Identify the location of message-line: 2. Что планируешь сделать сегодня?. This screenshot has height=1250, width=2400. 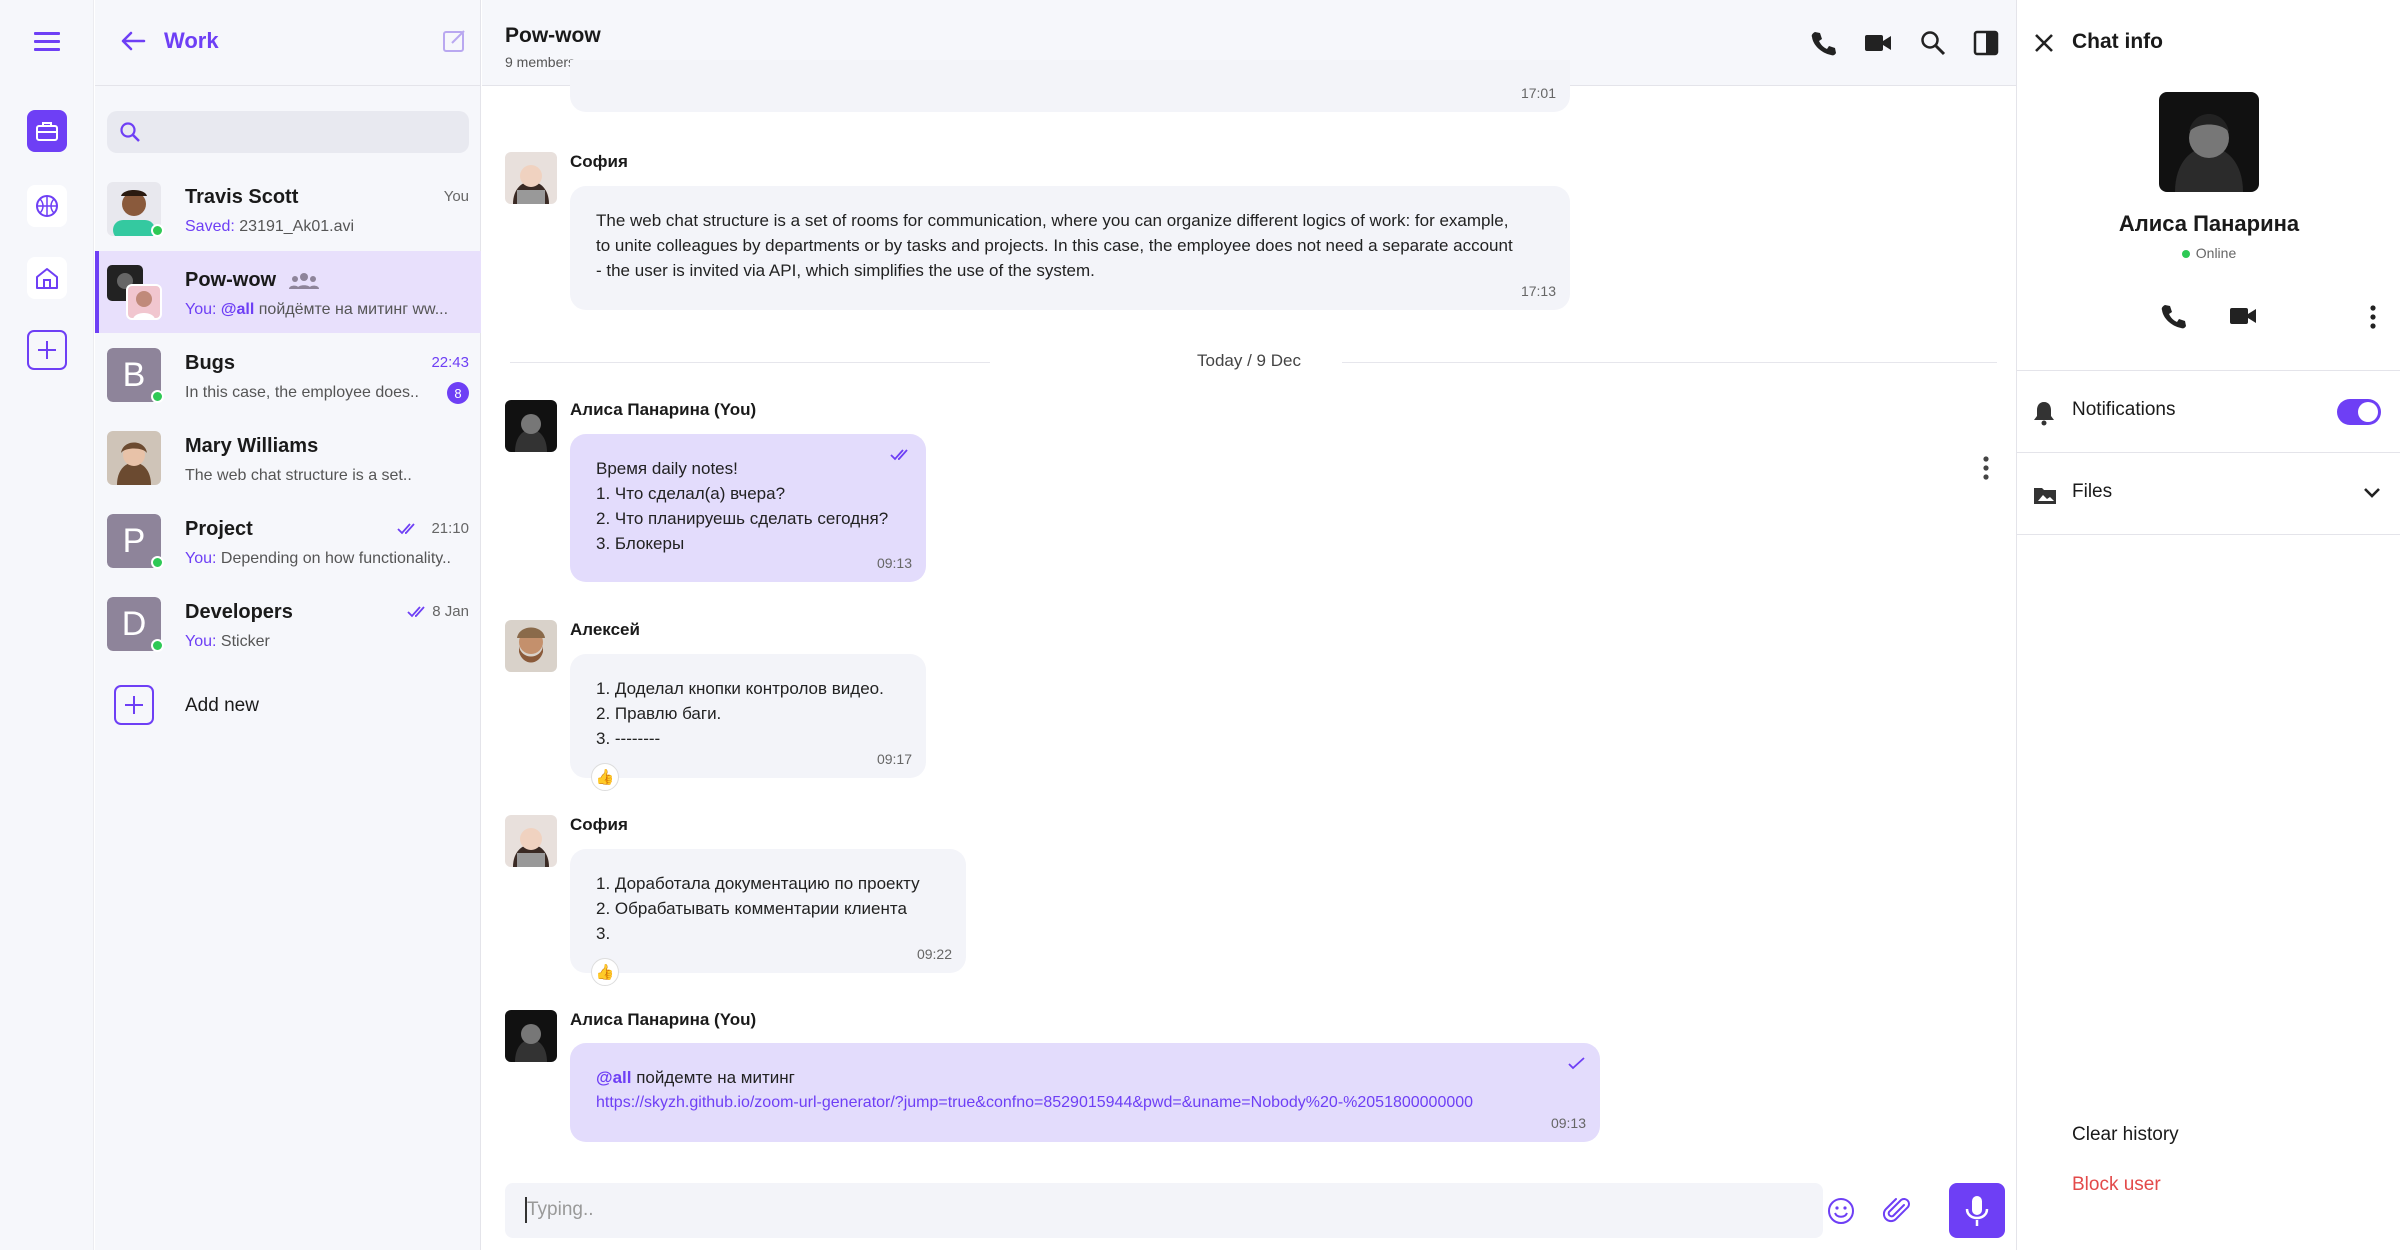
(742, 518).